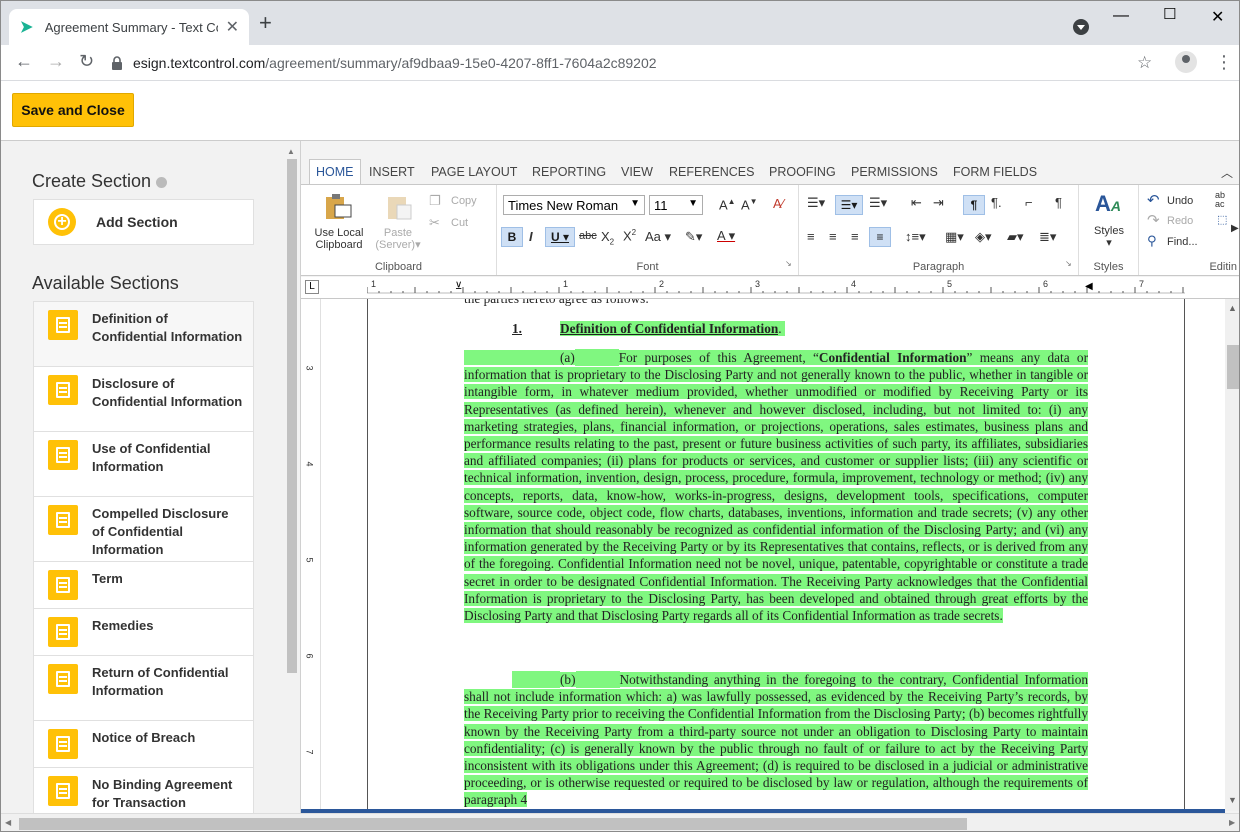 This screenshot has height=832, width=1240. I want to click on grow-font-icon: A▲, so click(727, 204).